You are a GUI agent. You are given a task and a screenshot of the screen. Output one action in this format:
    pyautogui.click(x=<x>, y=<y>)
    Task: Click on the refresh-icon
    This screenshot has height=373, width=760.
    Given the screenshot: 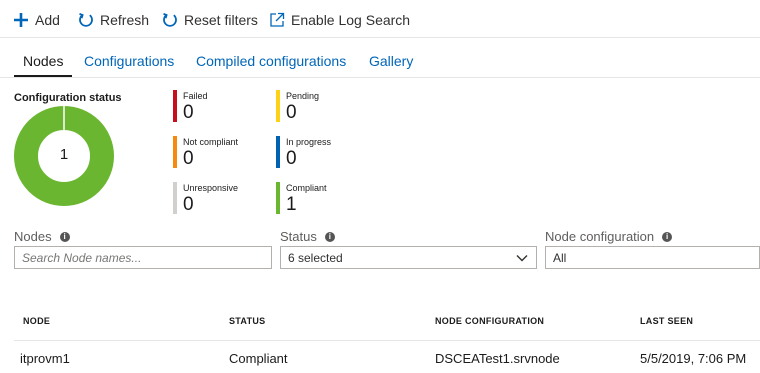 What is the action you would take?
    pyautogui.click(x=86, y=19)
    